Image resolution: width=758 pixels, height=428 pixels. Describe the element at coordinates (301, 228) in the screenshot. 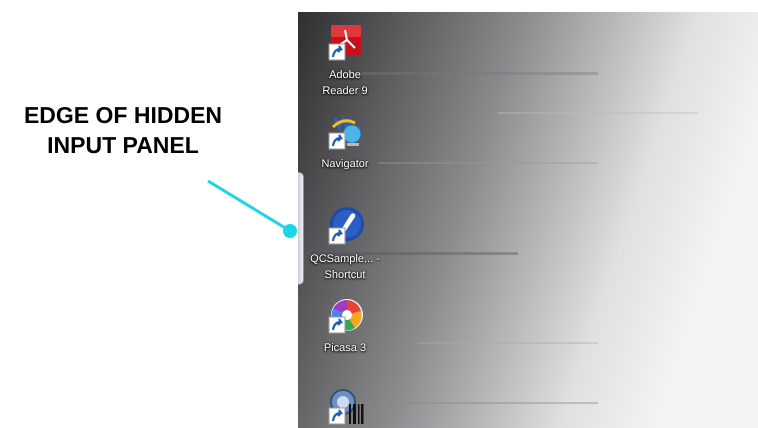

I see `input-panel-edge` at that location.